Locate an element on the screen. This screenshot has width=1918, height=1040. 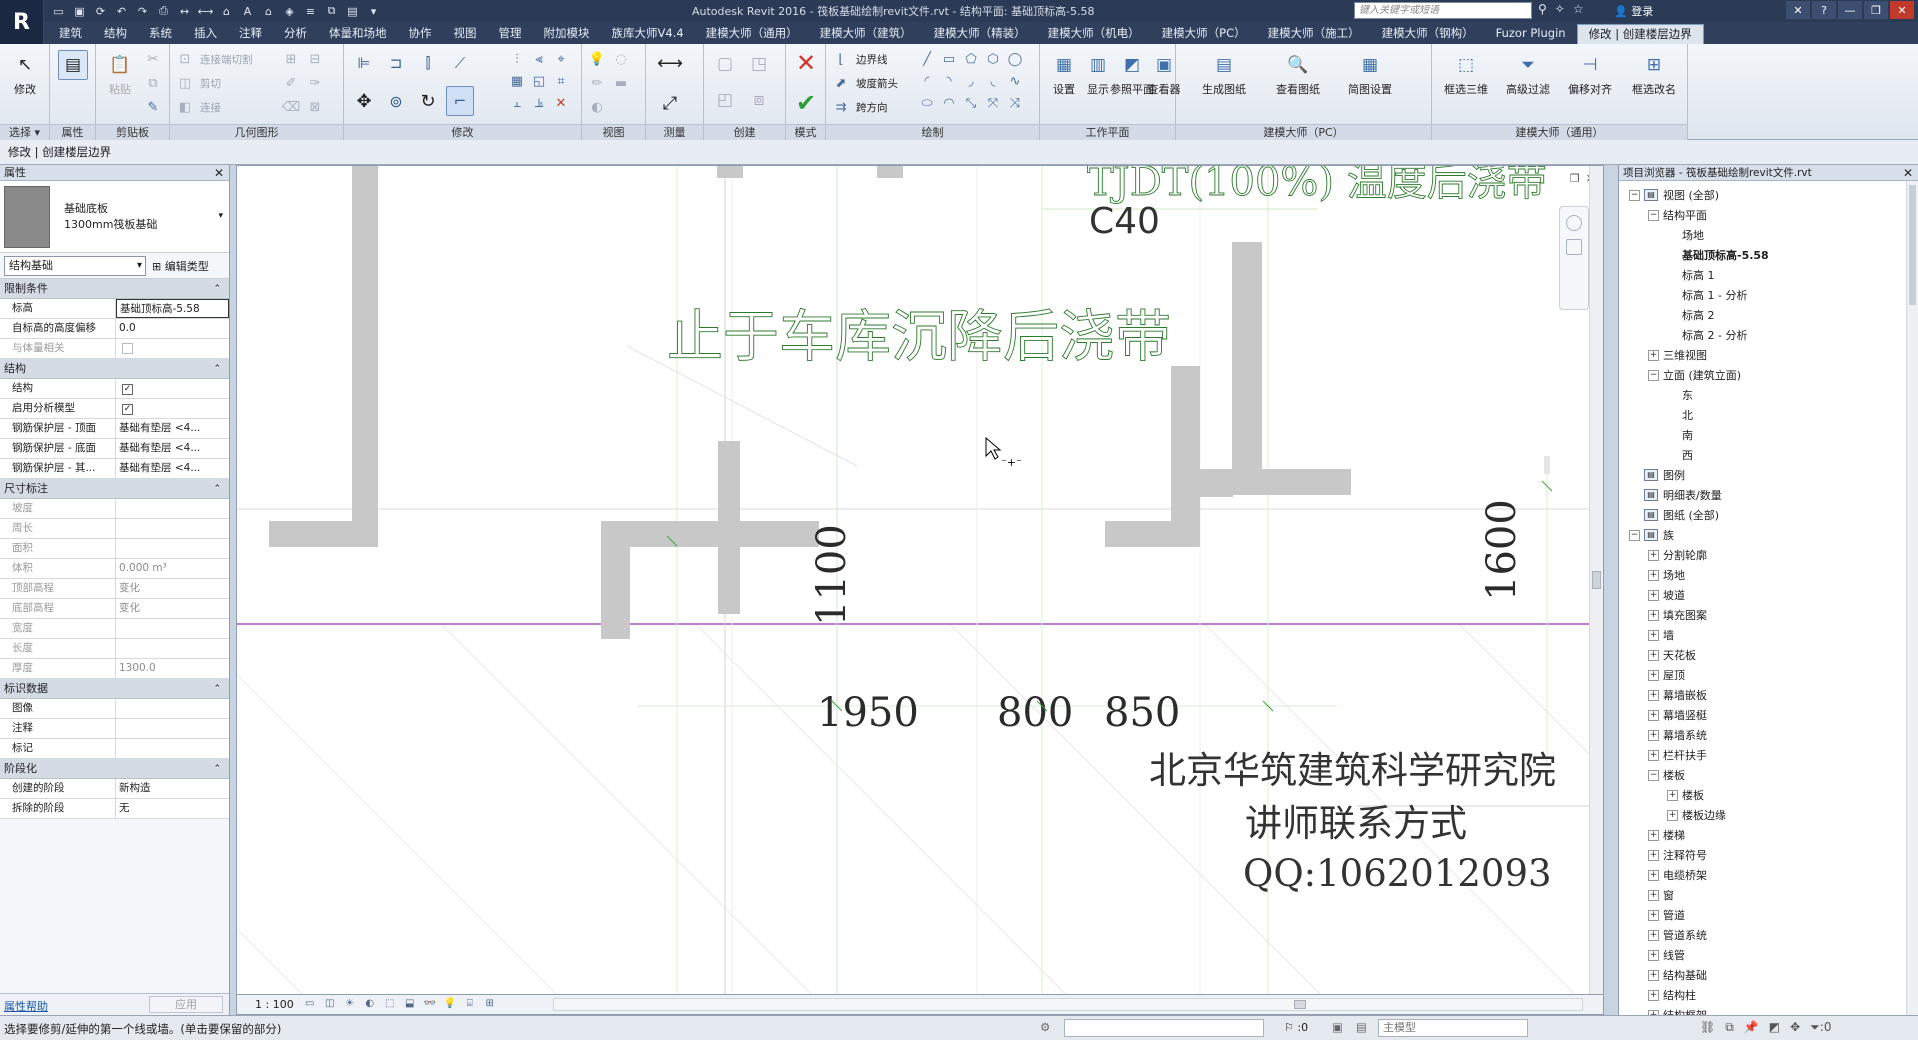
arc-center-icon: ◝ is located at coordinates (949, 81).